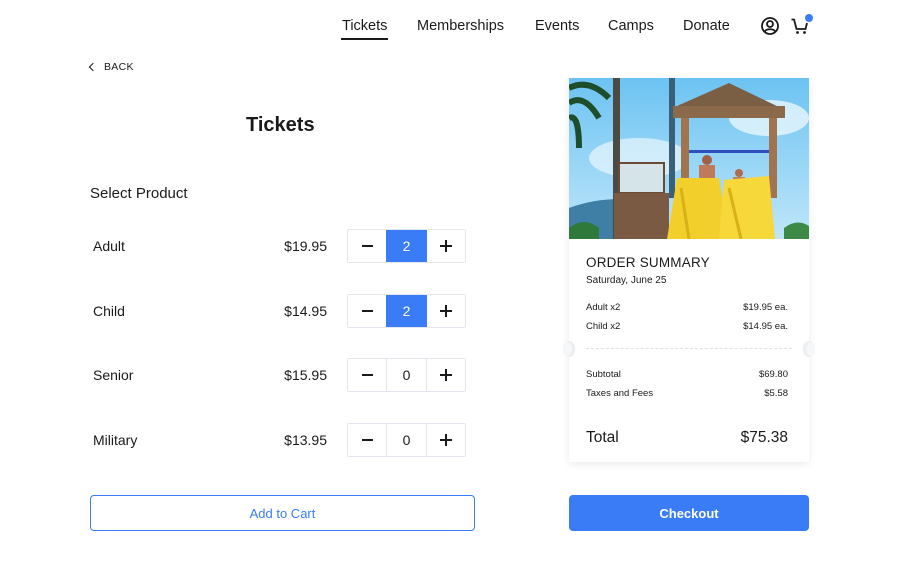 This screenshot has width=900, height=562. I want to click on cart-badge-dot, so click(809, 18).